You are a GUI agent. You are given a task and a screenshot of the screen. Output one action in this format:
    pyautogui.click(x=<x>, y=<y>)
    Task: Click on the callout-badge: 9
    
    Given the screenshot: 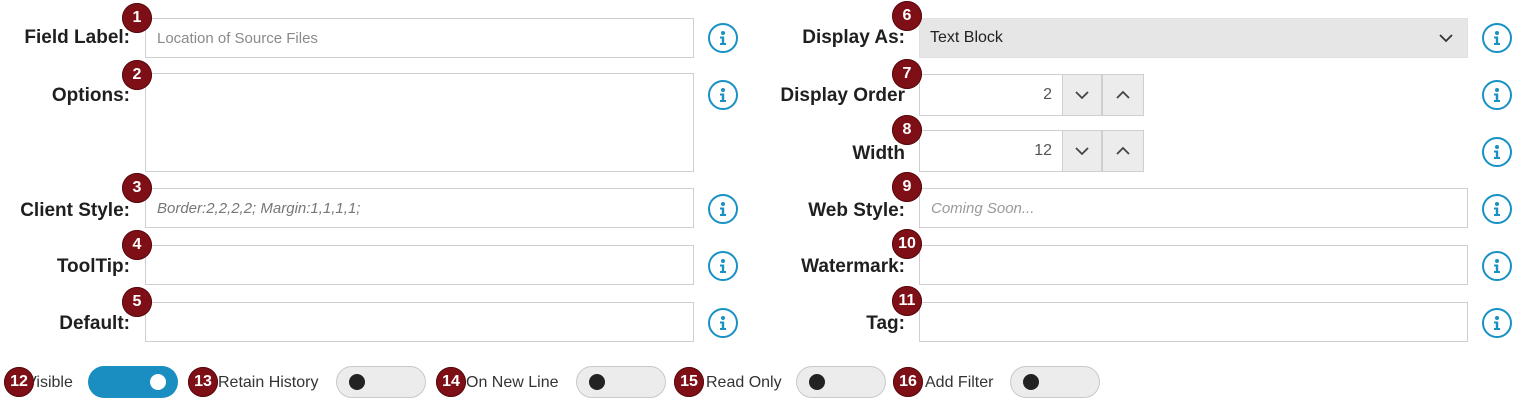 What is the action you would take?
    pyautogui.click(x=907, y=187)
    